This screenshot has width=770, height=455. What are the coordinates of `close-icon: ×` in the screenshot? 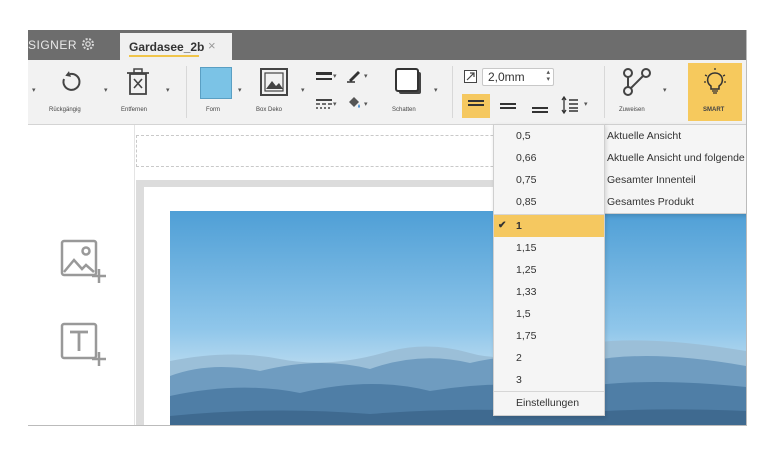 It's located at (212, 45).